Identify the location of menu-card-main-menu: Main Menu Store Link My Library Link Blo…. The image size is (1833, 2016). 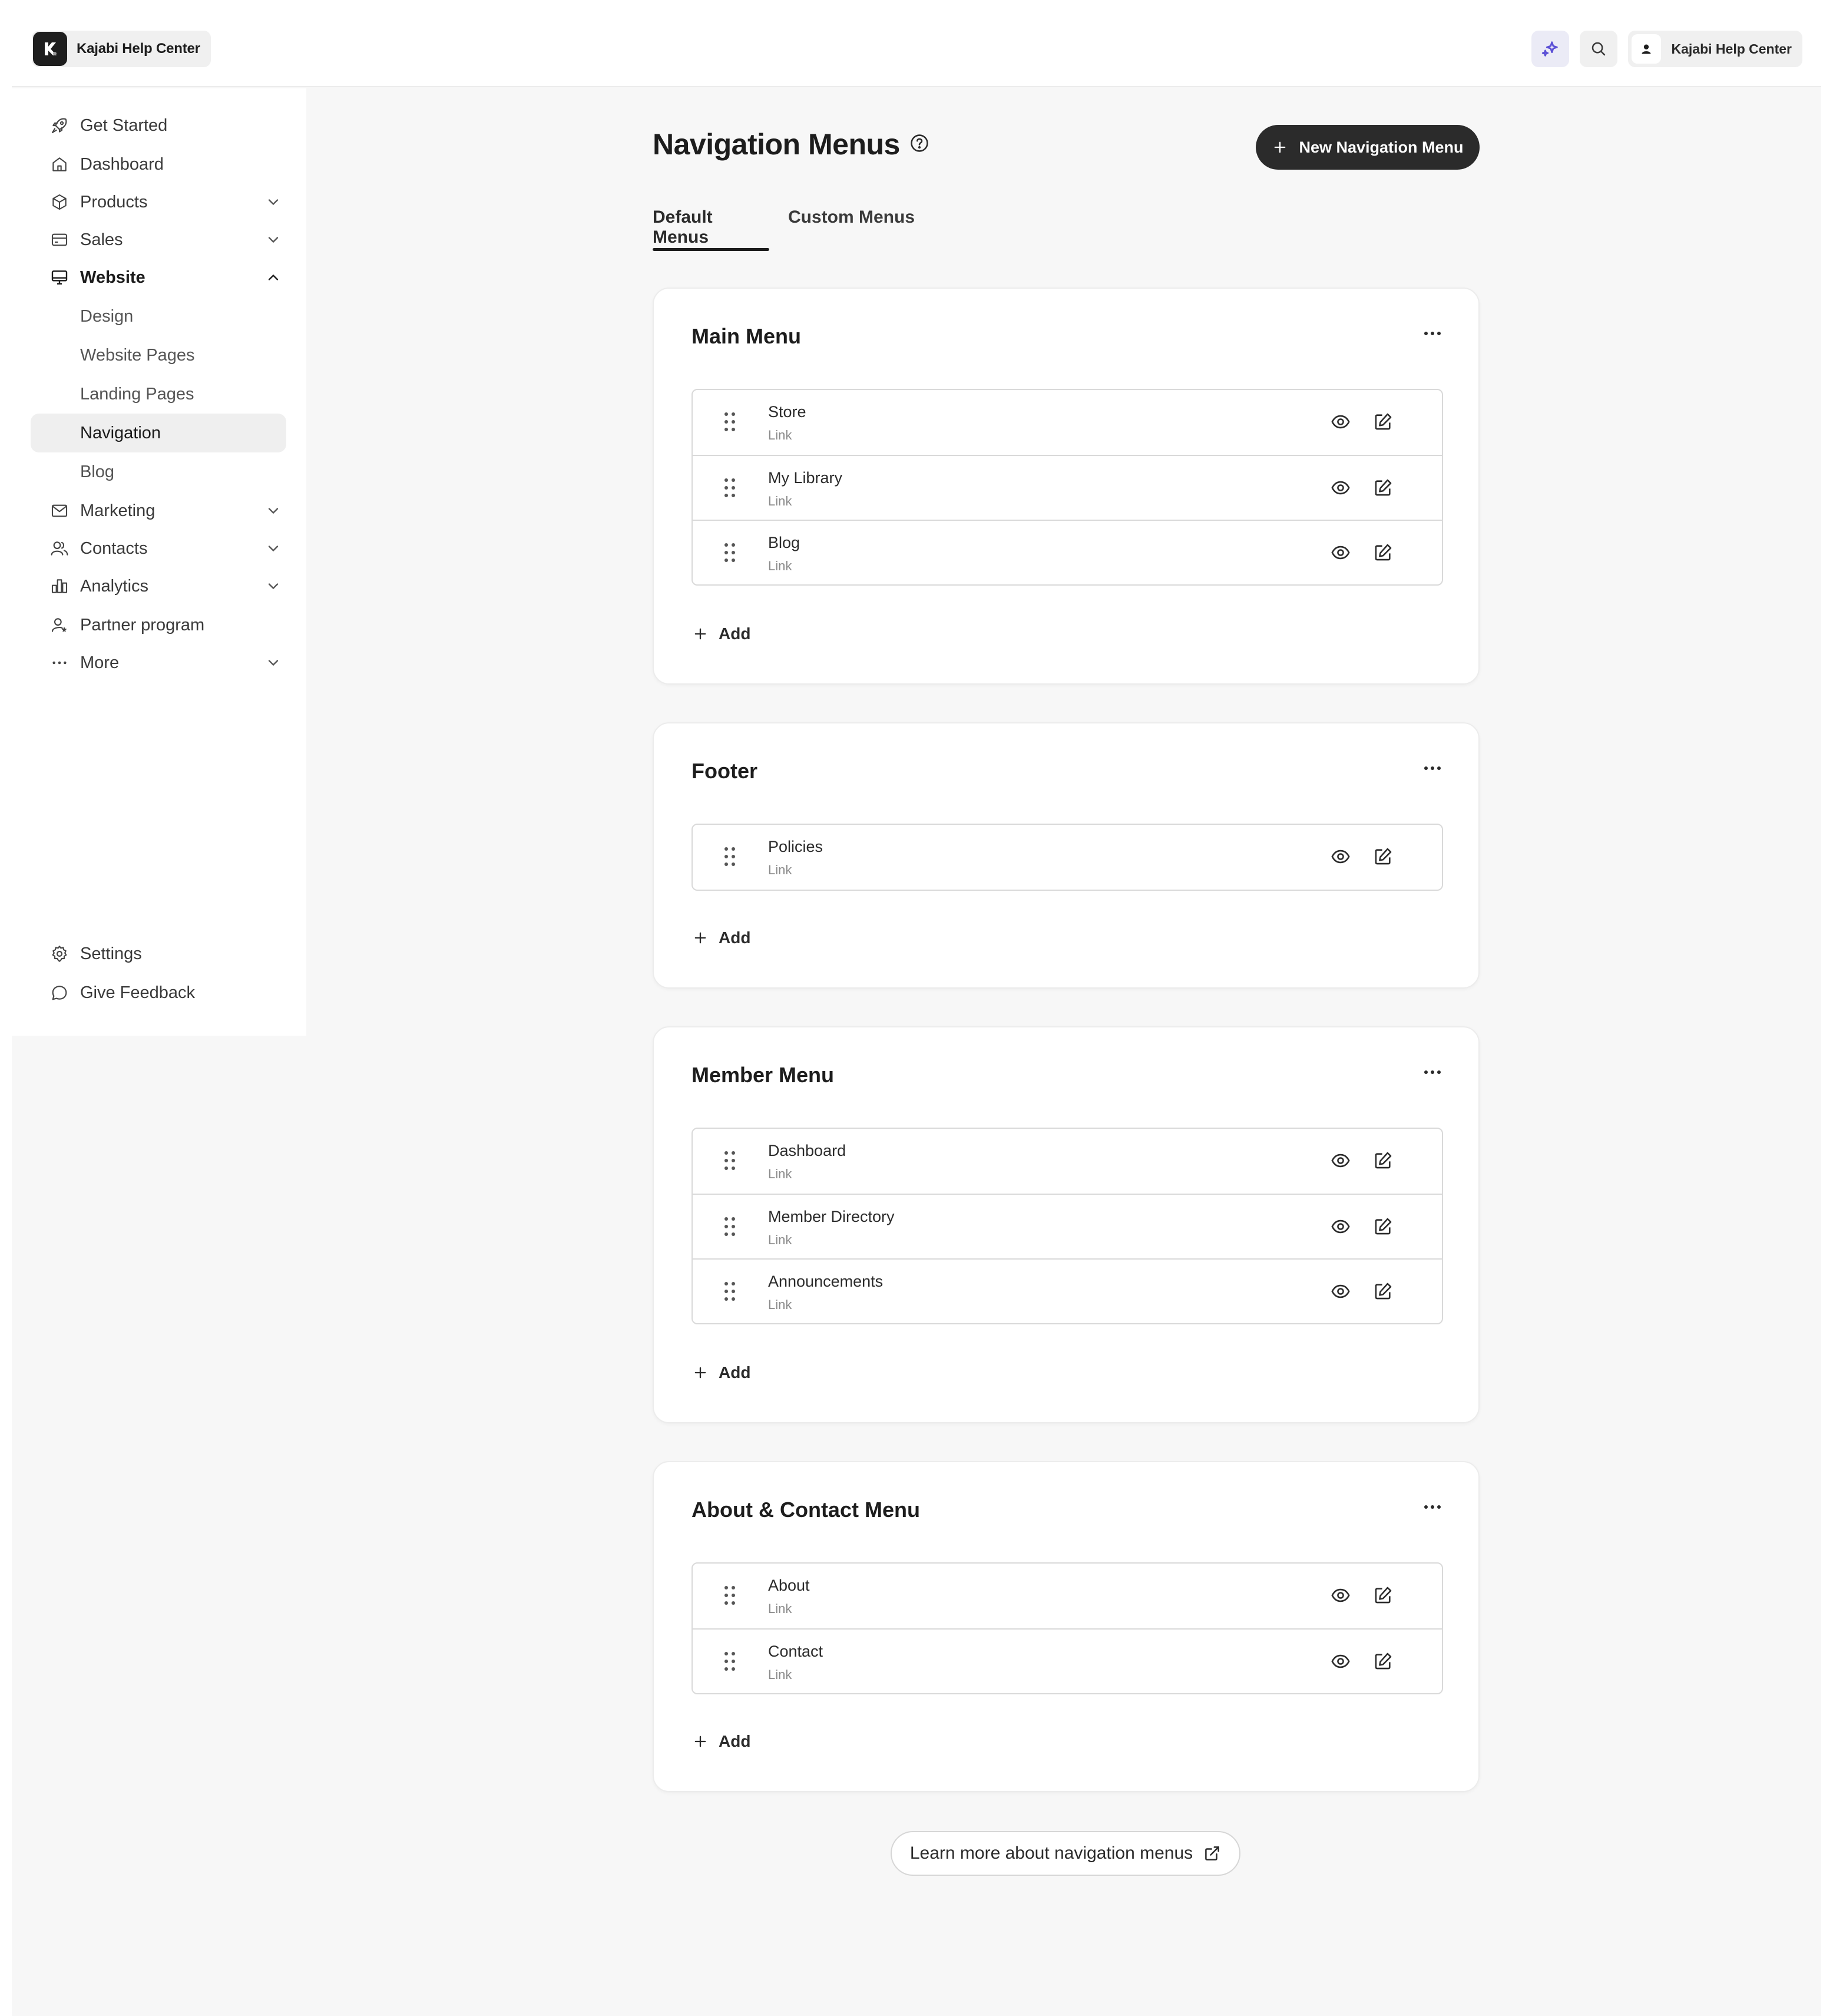
(1066, 486).